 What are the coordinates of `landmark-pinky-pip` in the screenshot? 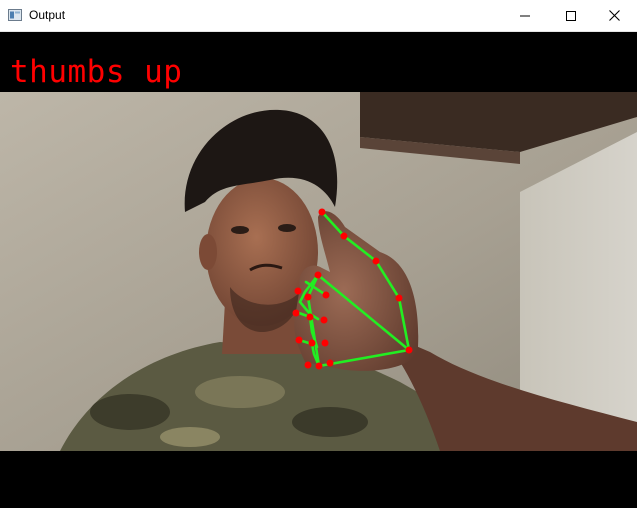 It's located at (330, 363).